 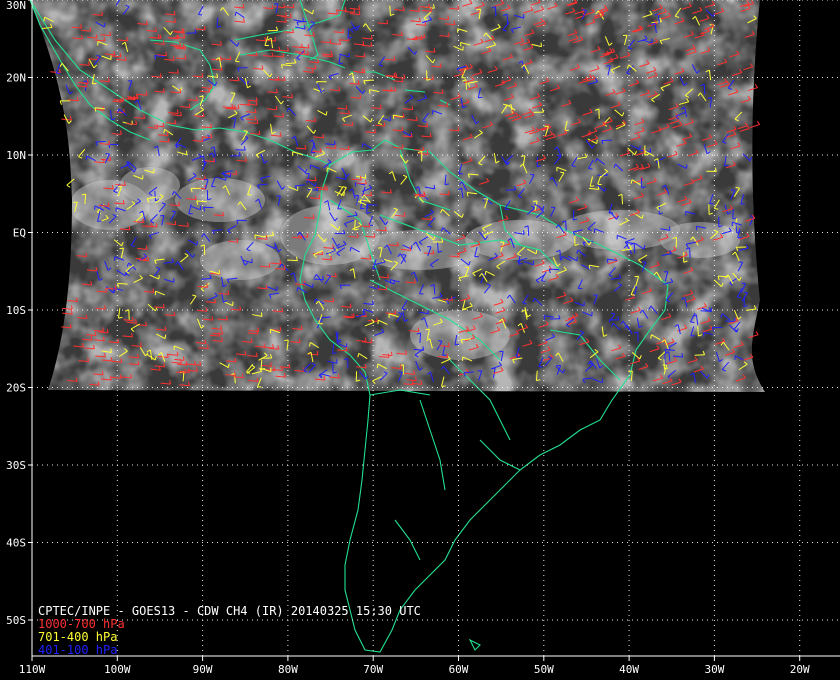 I want to click on lon-label: 60W, so click(x=459, y=669).